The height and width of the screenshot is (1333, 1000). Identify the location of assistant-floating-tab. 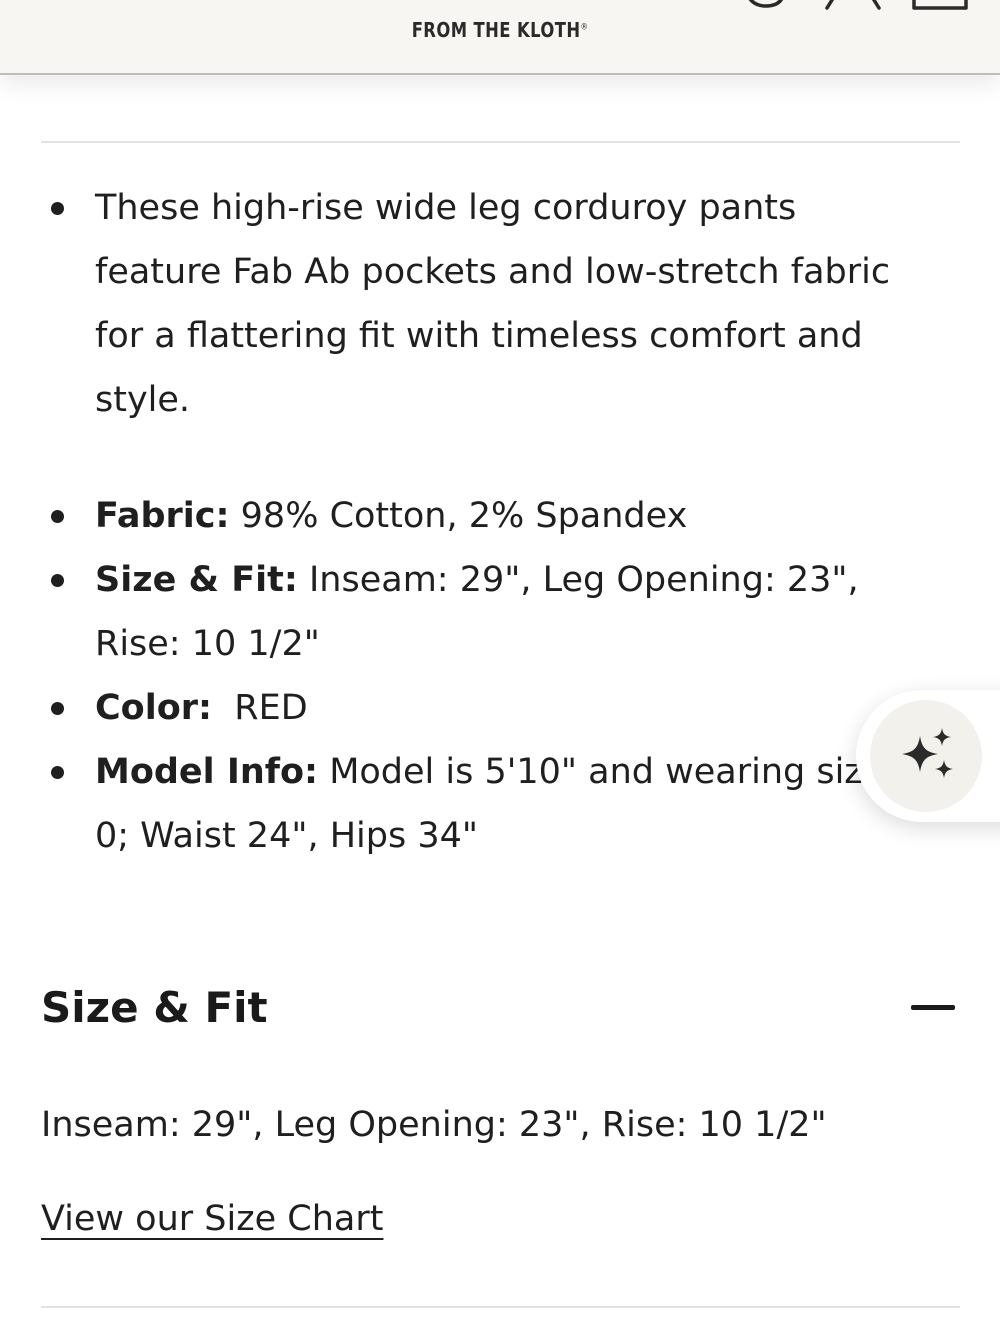
(928, 756).